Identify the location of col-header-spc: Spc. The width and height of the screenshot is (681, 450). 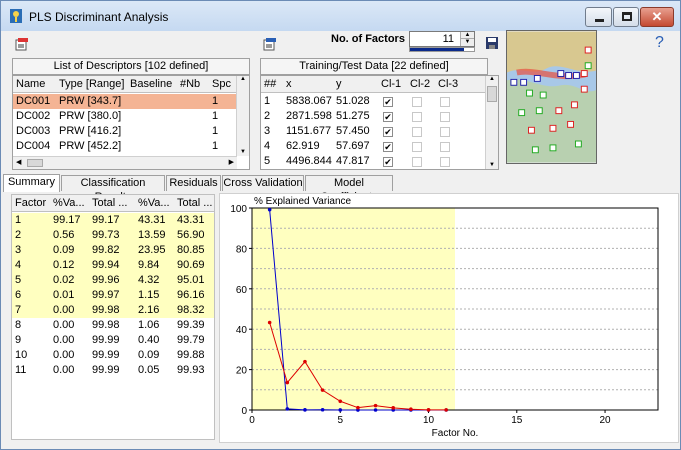
(221, 84).